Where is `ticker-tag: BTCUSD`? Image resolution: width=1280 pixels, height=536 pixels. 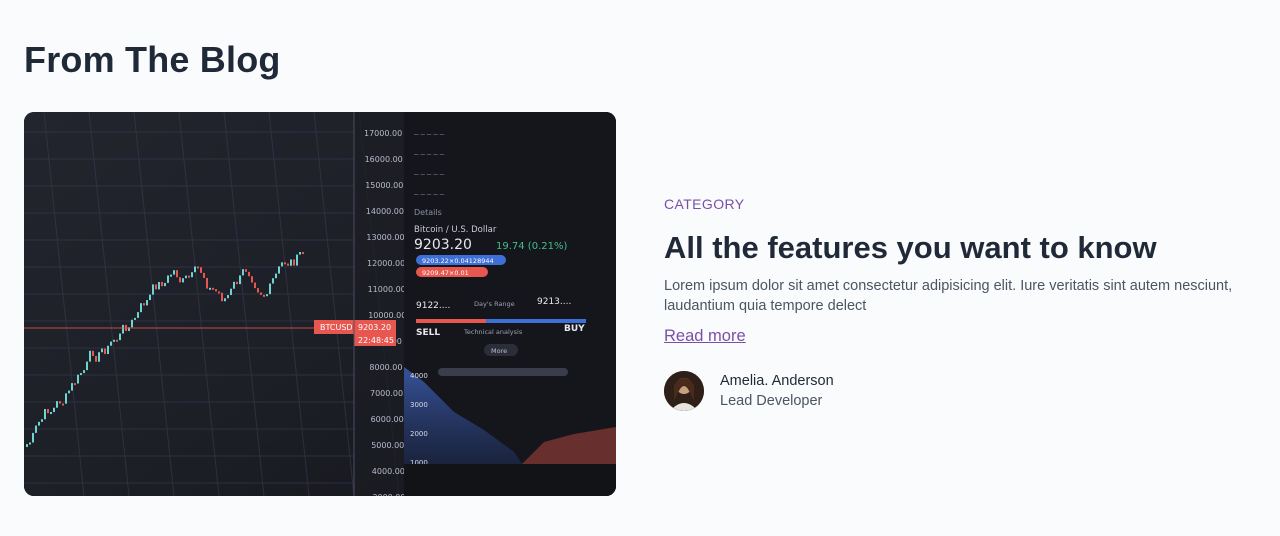 ticker-tag: BTCUSD is located at coordinates (336, 327).